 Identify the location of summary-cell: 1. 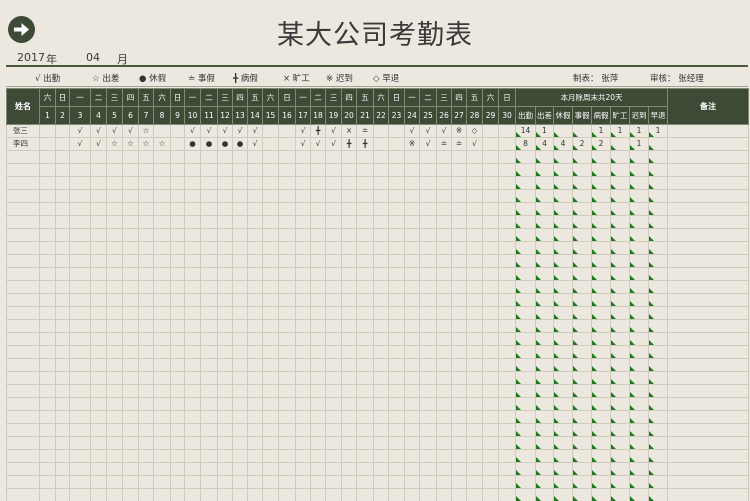
(639, 144).